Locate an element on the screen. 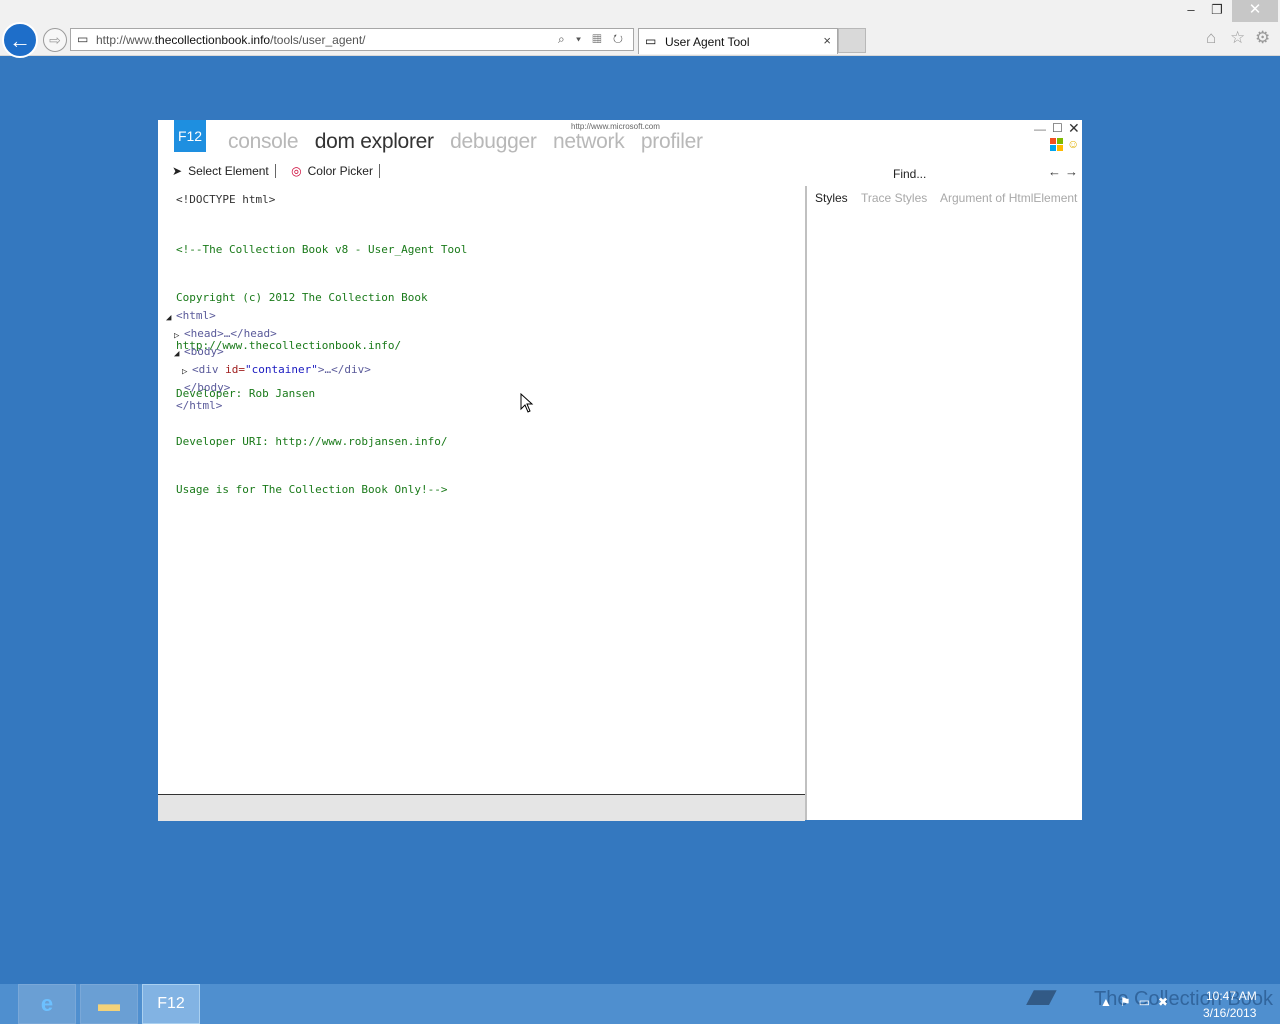 This screenshot has width=1280, height=1024. restore-button: ❐ is located at coordinates (1217, 11).